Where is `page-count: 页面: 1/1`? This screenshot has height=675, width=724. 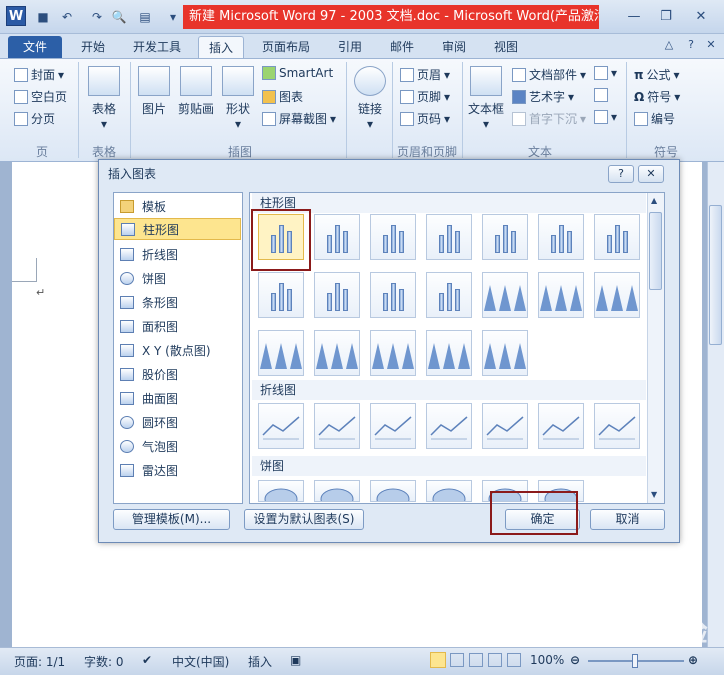
page-count: 页面: 1/1 is located at coordinates (39, 661).